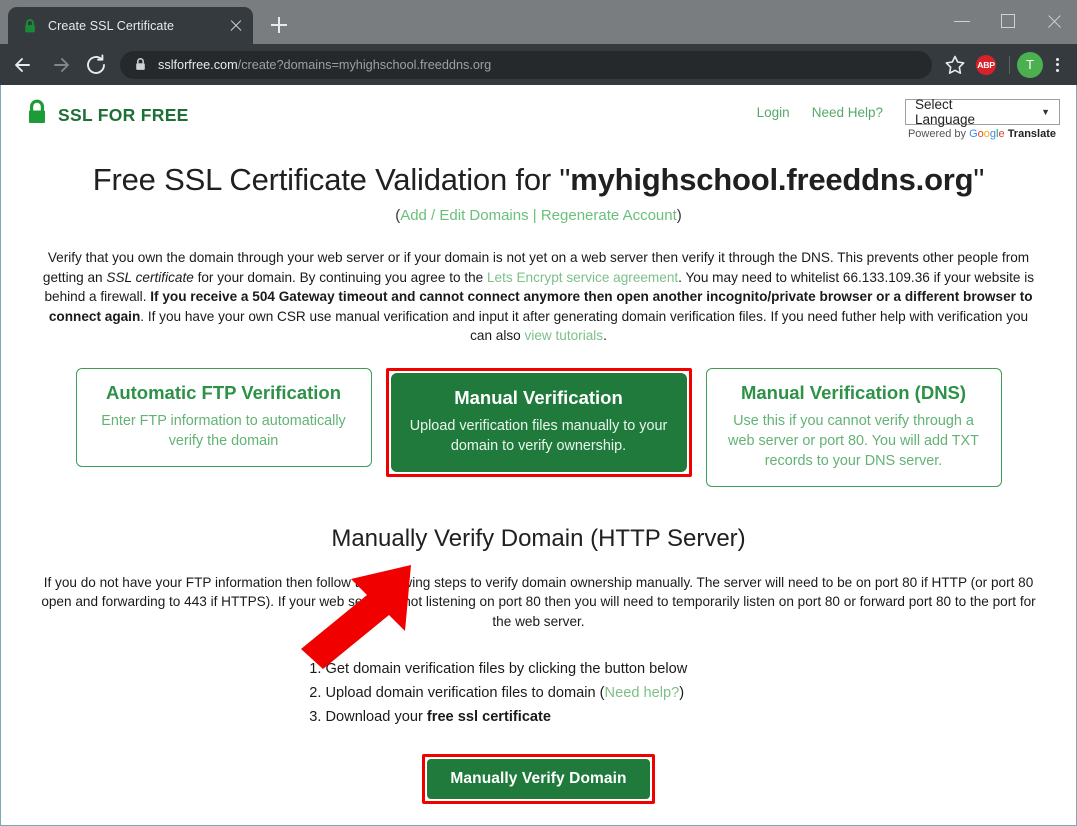 The height and width of the screenshot is (826, 1077). What do you see at coordinates (962, 22) in the screenshot?
I see `minimize-button` at bounding box center [962, 22].